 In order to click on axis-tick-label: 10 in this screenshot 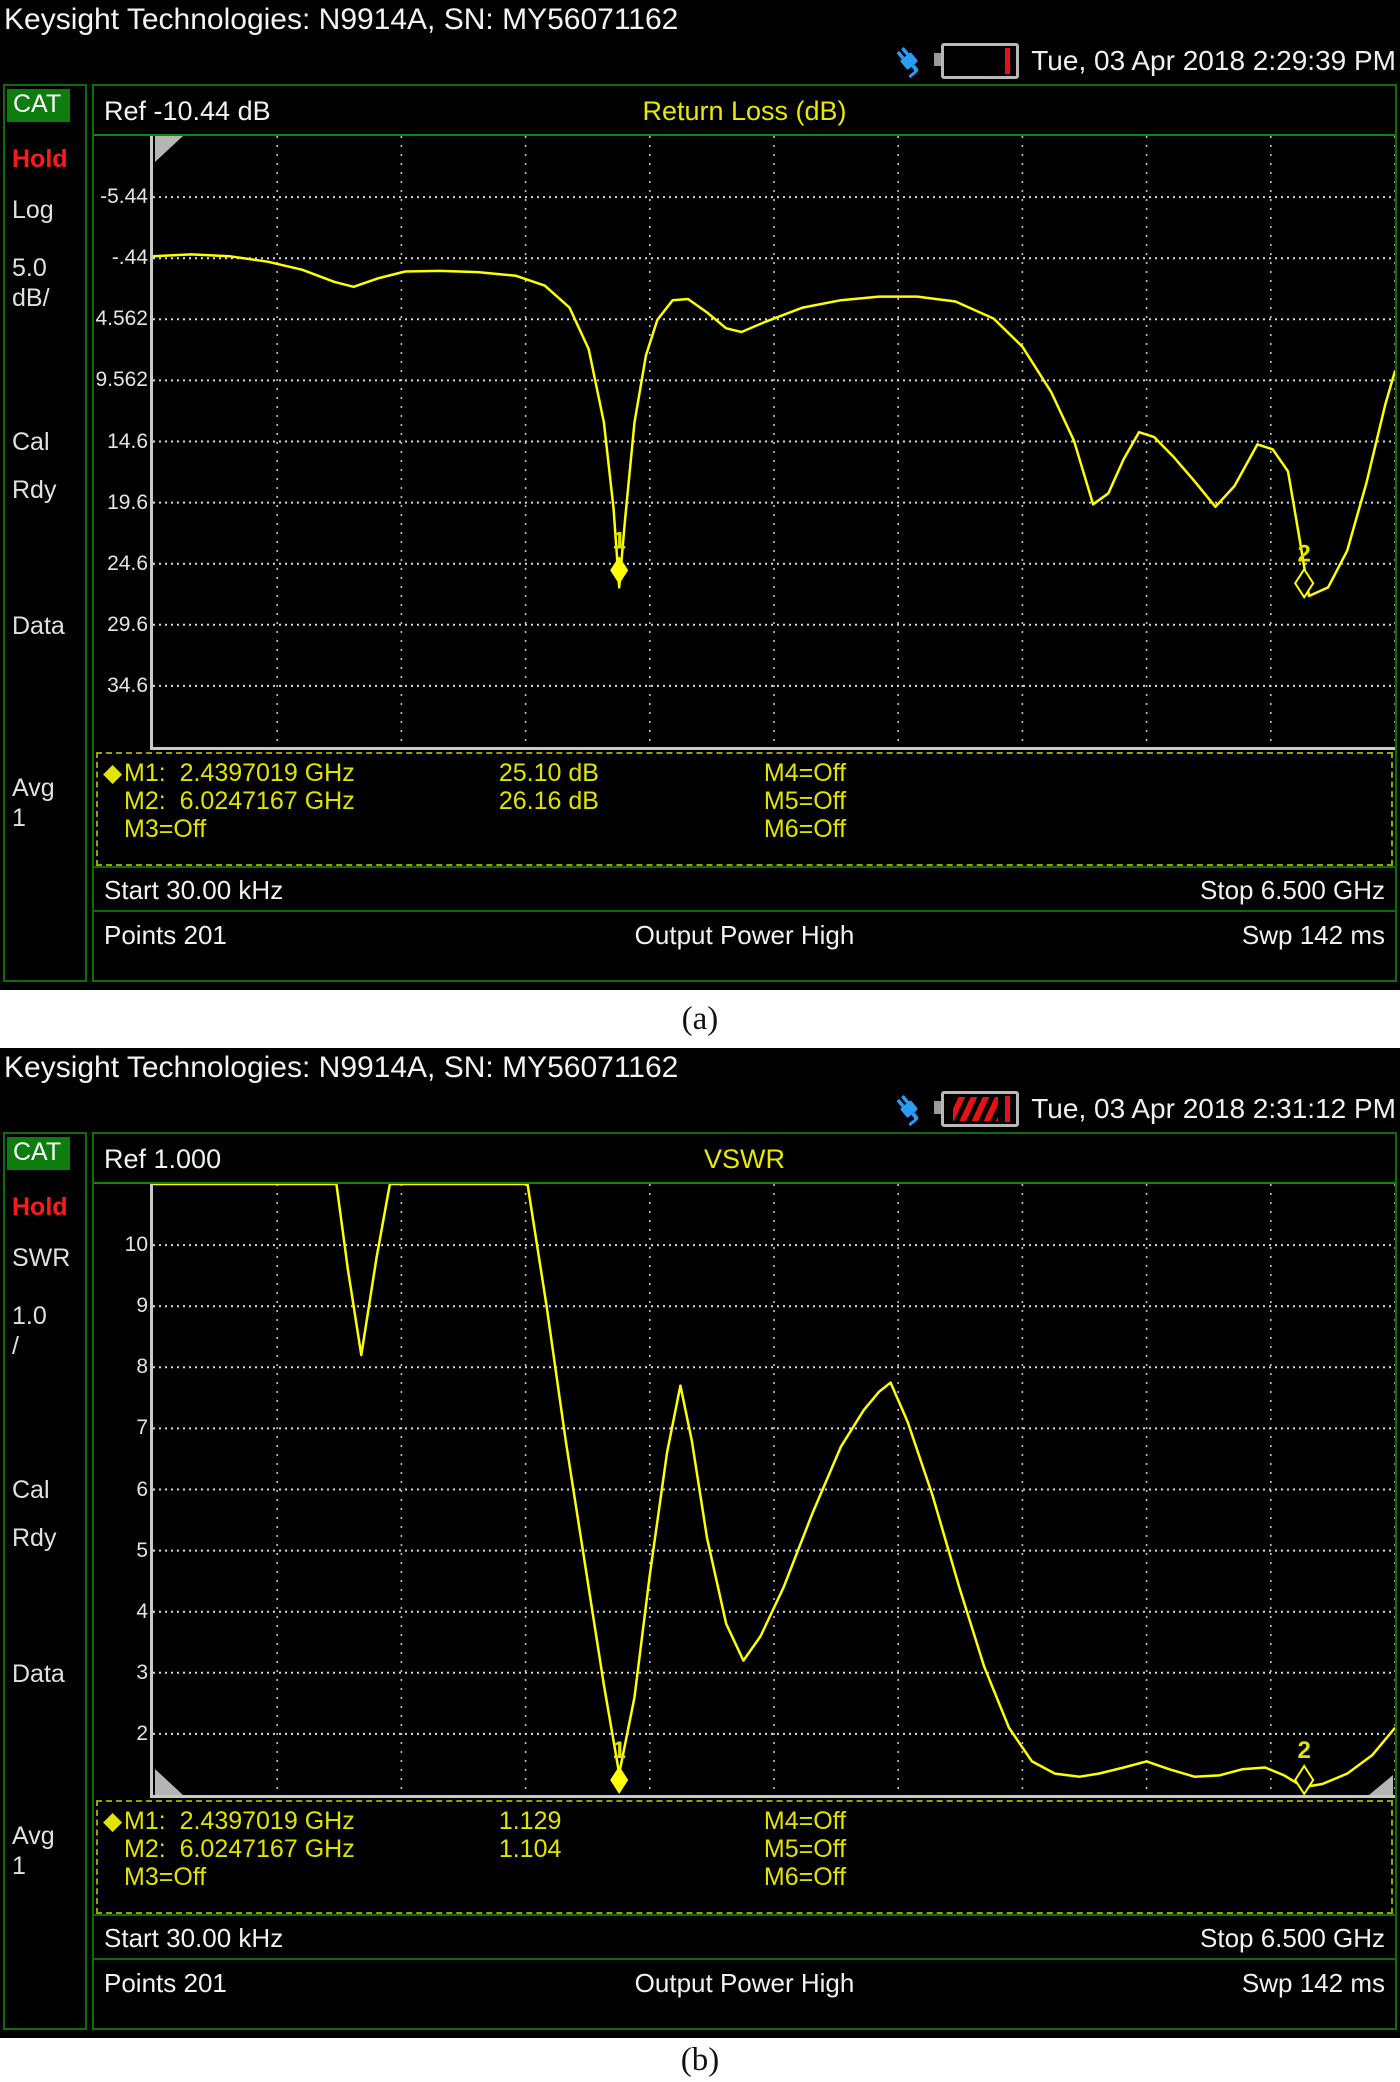, I will do `click(136, 1244)`.